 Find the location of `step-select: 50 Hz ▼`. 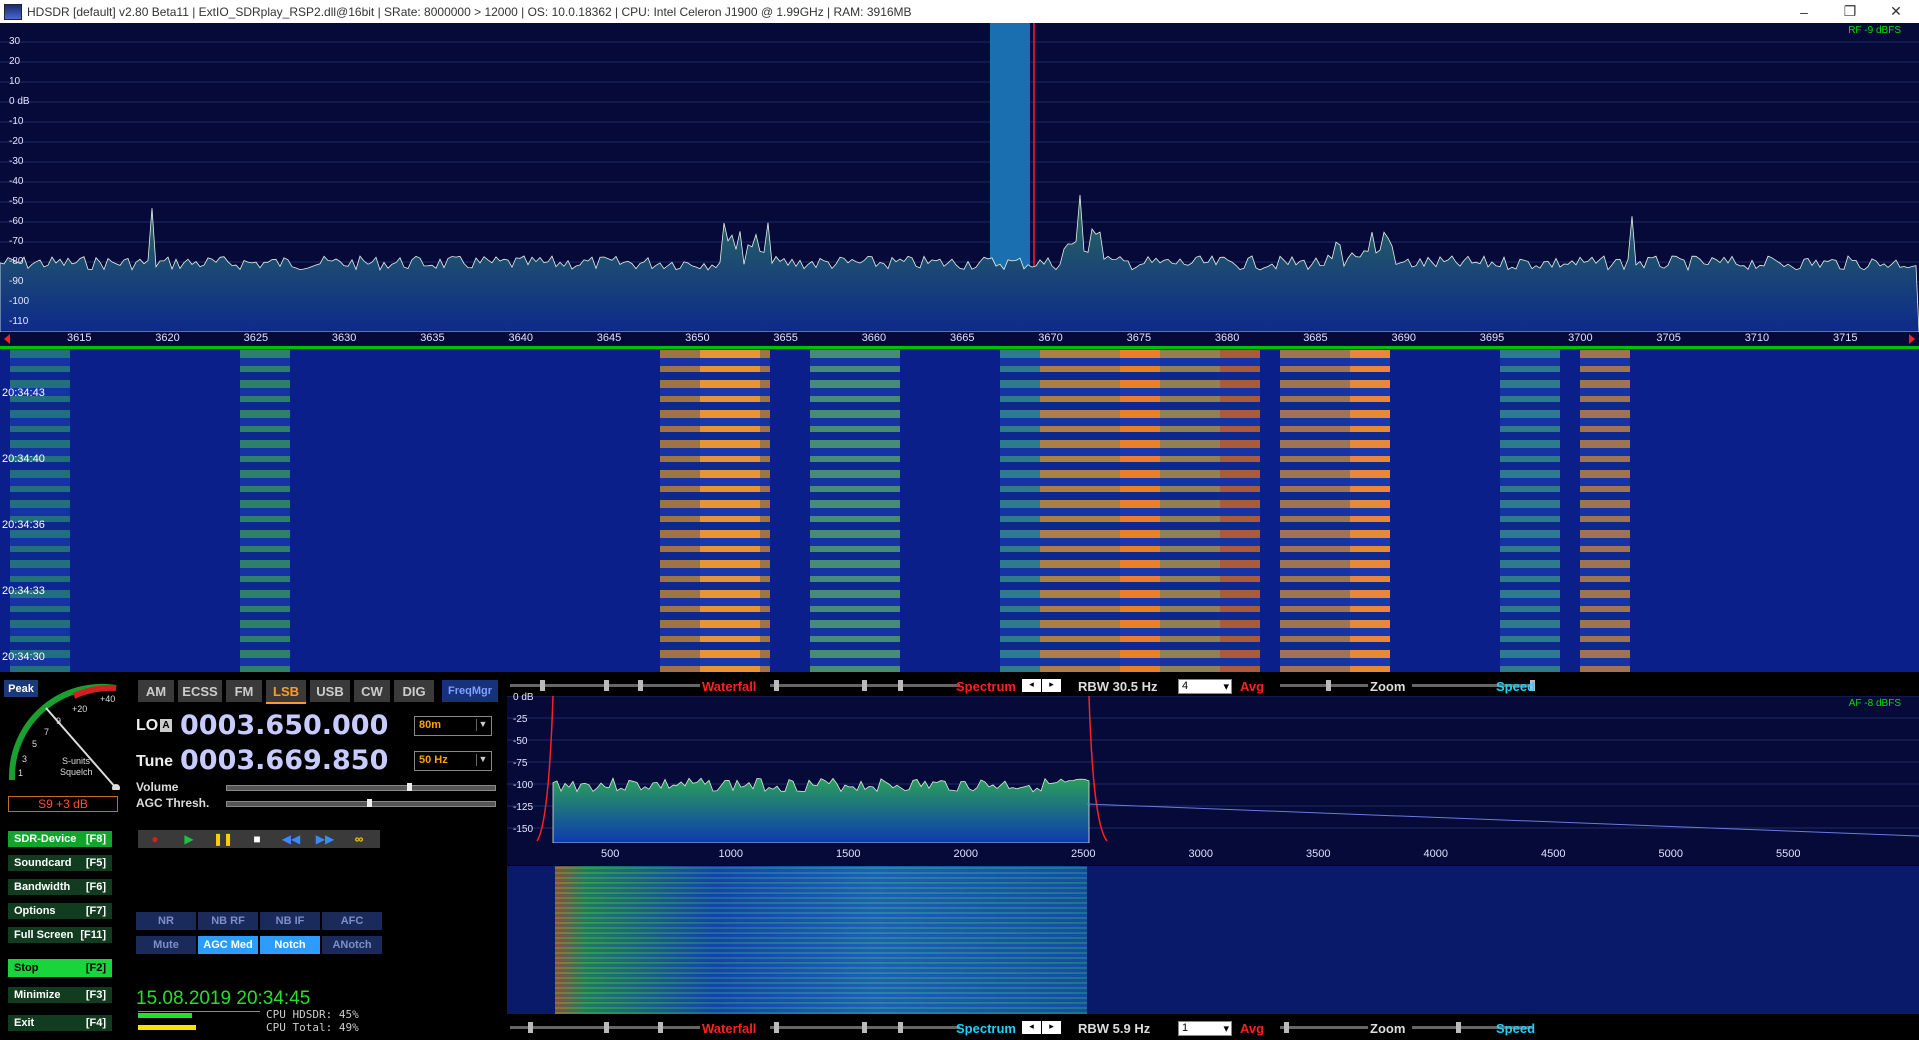

step-select: 50 Hz ▼ is located at coordinates (453, 761).